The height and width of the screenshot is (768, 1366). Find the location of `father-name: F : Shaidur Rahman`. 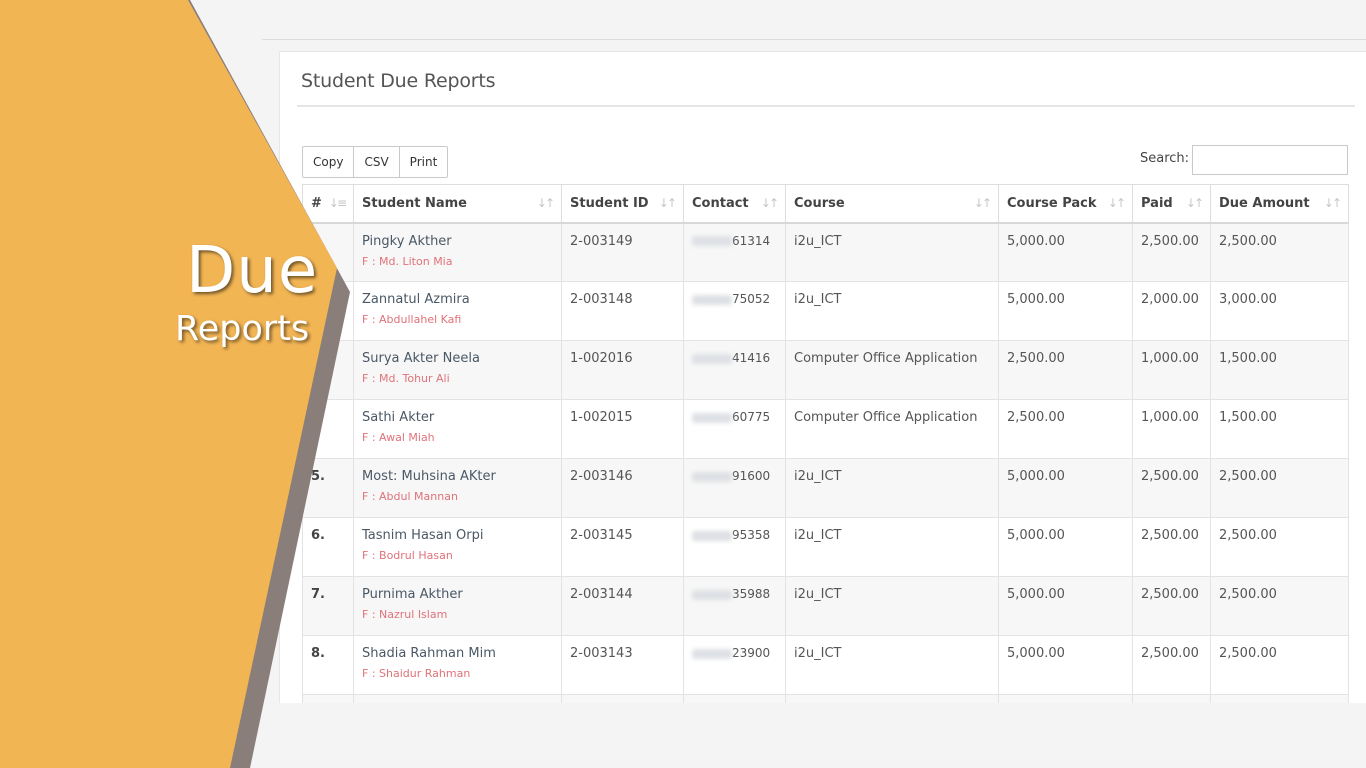

father-name: F : Shaidur Rahman is located at coordinates (416, 673).